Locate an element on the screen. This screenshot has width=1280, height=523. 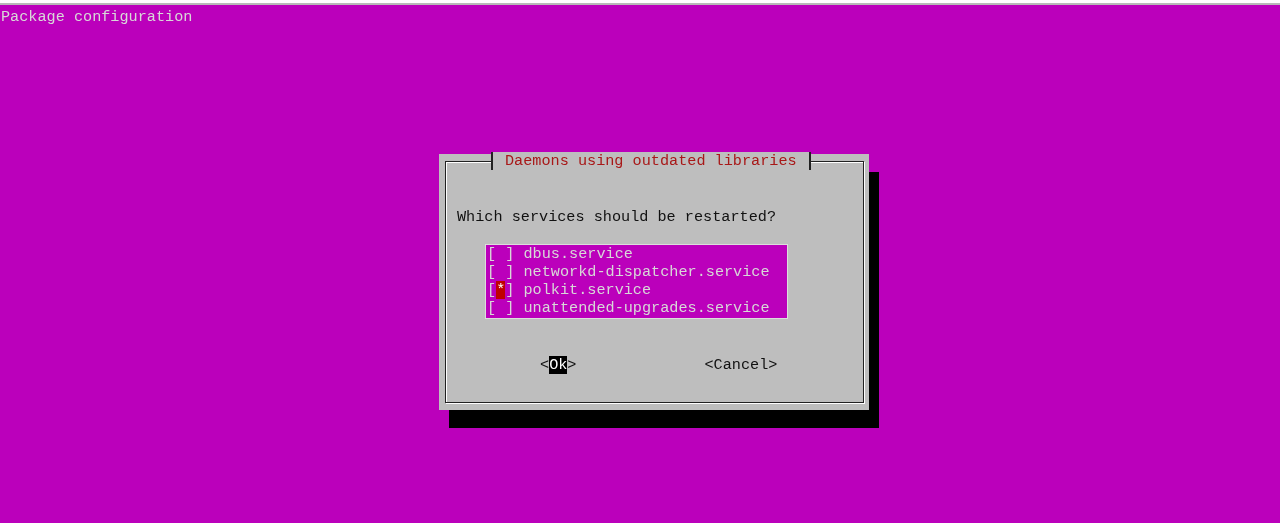
dialog-title: Daemons using outdated libraries is located at coordinates (651, 161).